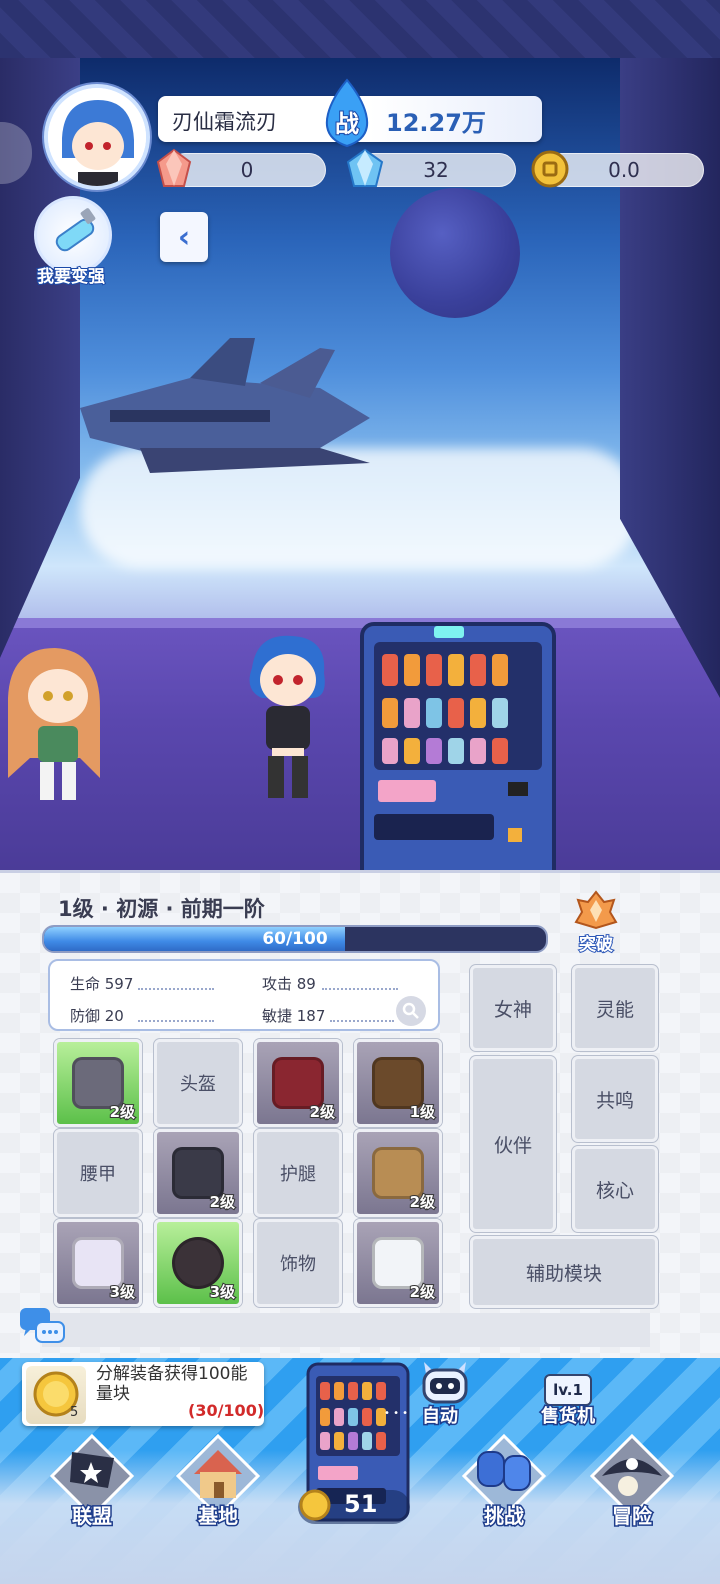 The image size is (720, 1584). What do you see at coordinates (75, 230) in the screenshot?
I see `potion-icon` at bounding box center [75, 230].